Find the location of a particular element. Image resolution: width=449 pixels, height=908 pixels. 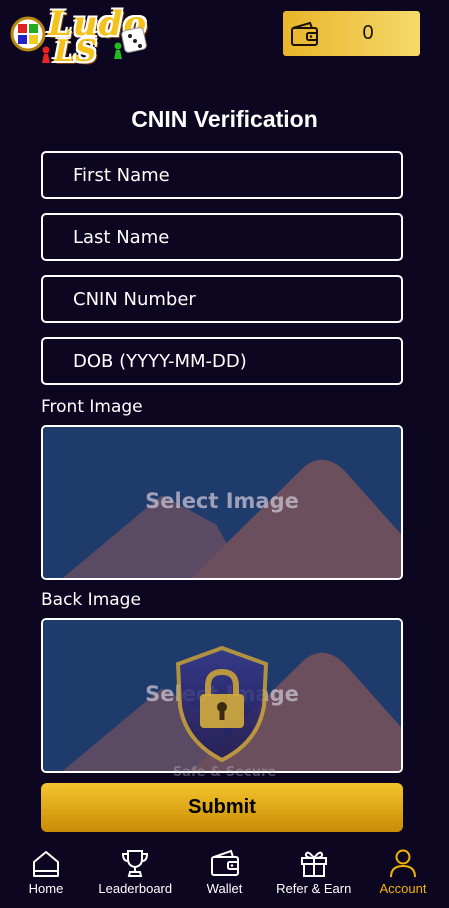

front-image-picker: Select Image is located at coordinates (222, 502).